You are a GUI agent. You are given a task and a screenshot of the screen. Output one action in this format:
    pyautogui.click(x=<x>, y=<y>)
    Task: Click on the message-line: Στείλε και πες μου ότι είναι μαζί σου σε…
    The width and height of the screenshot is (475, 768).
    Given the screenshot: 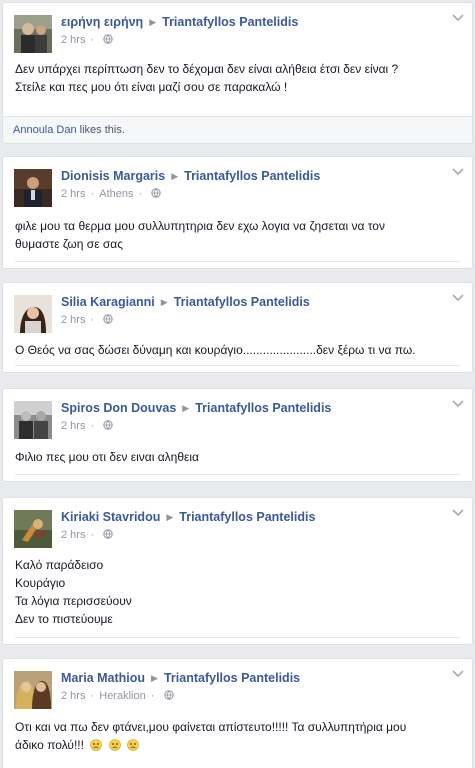 What is the action you would take?
    pyautogui.click(x=151, y=87)
    